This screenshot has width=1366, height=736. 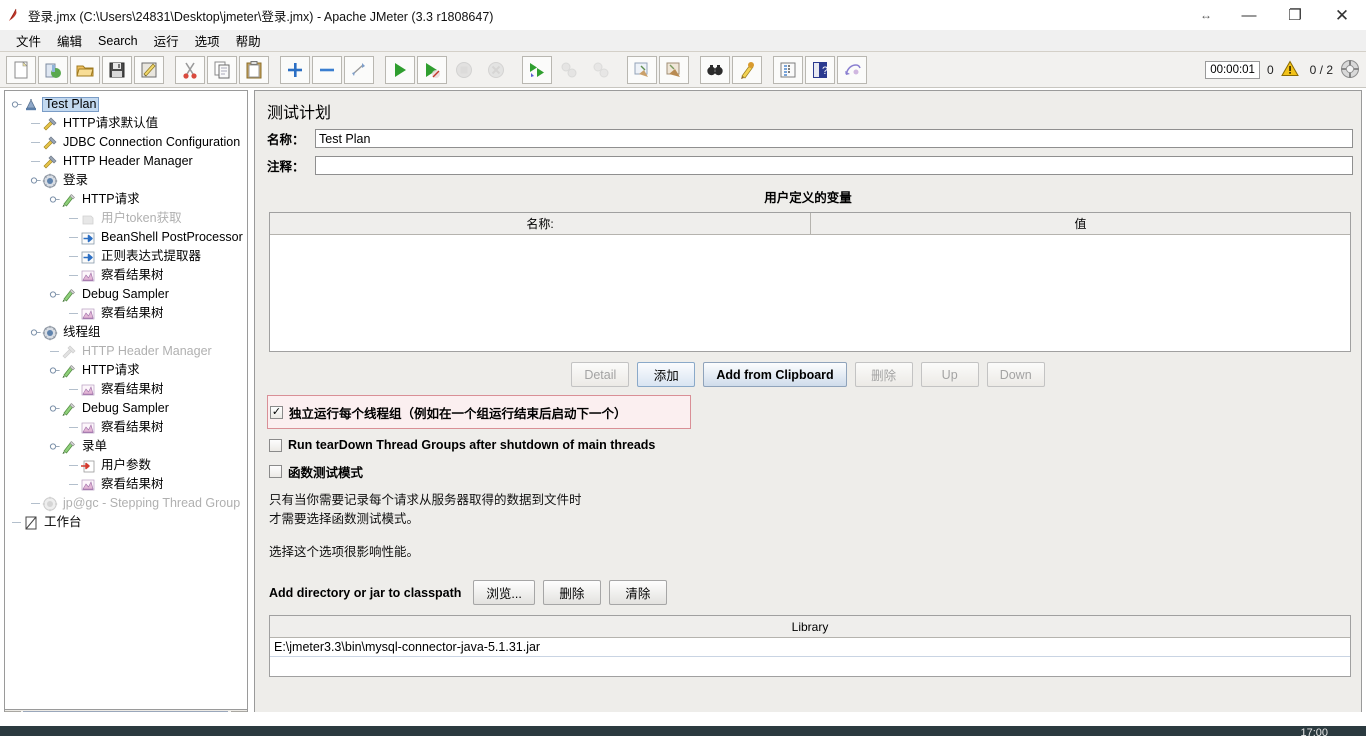 What do you see at coordinates (820, 69) in the screenshot?
I see `help-icon: ?` at bounding box center [820, 69].